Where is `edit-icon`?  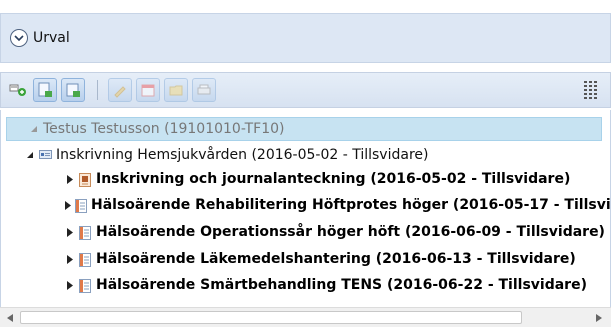 edit-icon is located at coordinates (120, 92).